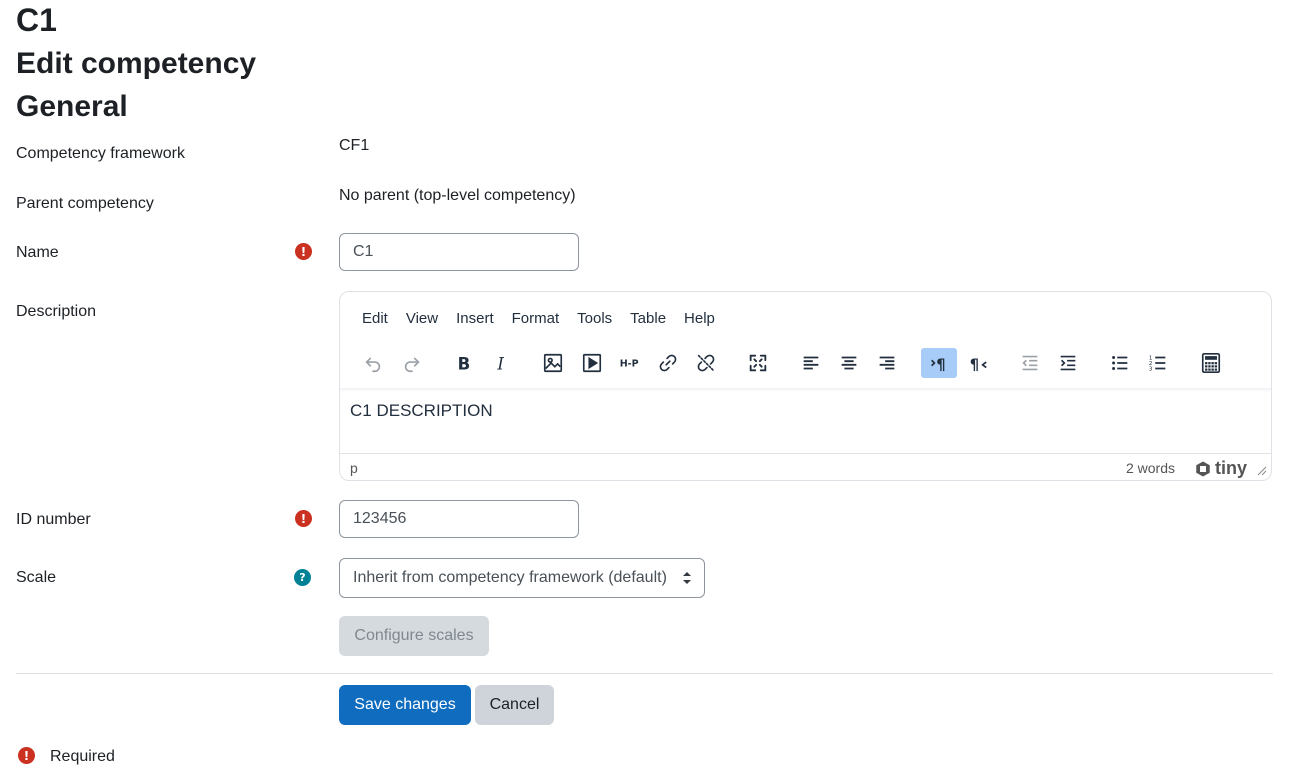  Describe the element at coordinates (475, 319) in the screenshot. I see `menu-insert: Insert` at that location.